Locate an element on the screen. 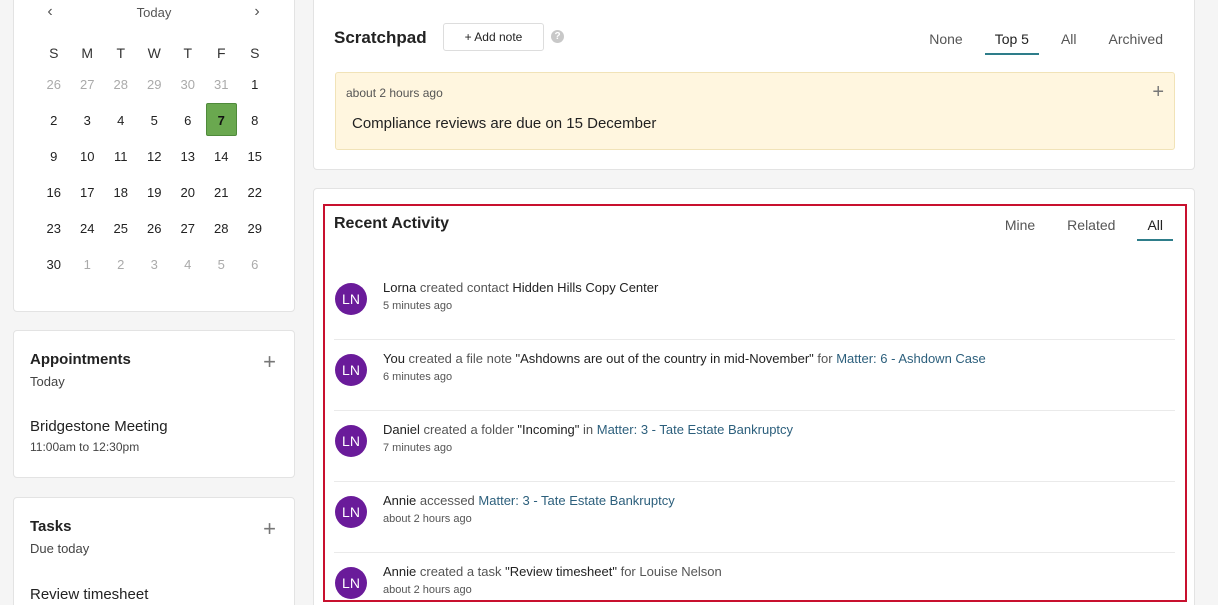 The image size is (1218, 605). calendar-day: 8 is located at coordinates (255, 121).